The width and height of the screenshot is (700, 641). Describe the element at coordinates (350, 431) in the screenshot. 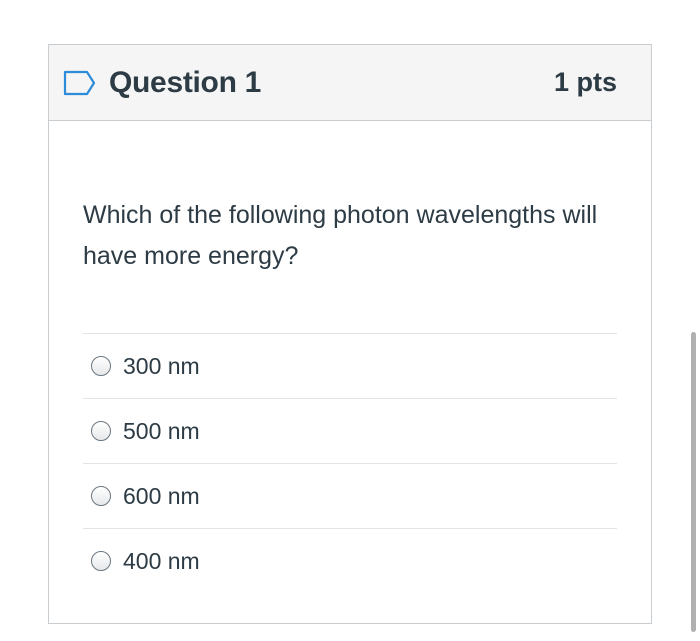

I see `answer-option: 500 nm` at that location.